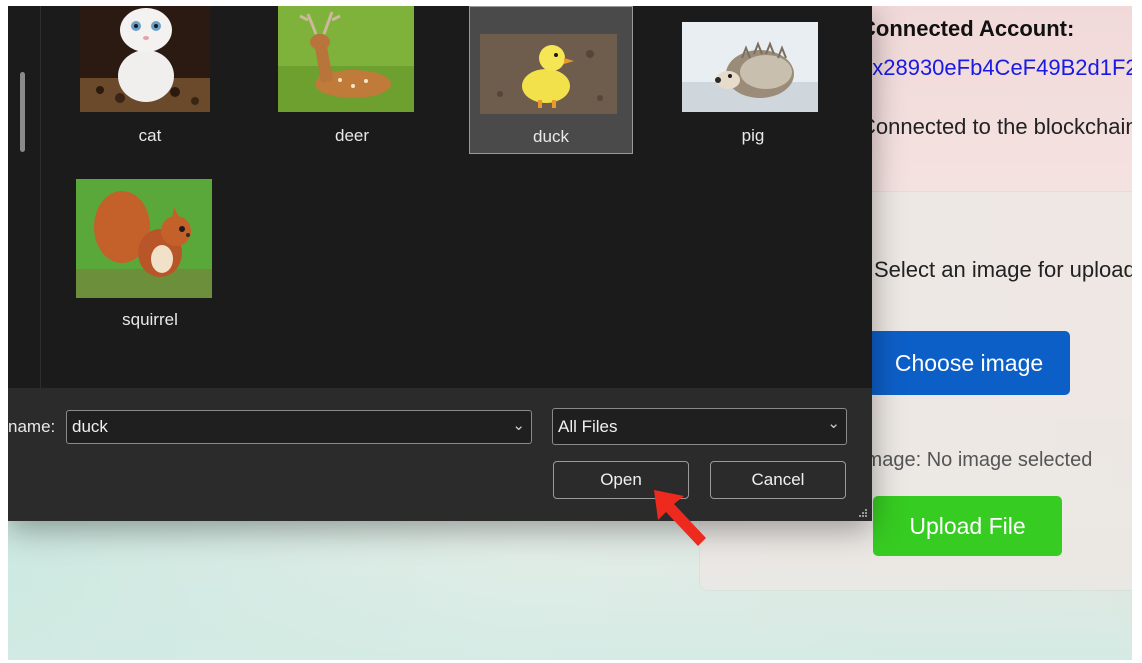 Image resolution: width=1142 pixels, height=663 pixels. What do you see at coordinates (150, 319) in the screenshot?
I see `file-name-squirrel: squirrel` at bounding box center [150, 319].